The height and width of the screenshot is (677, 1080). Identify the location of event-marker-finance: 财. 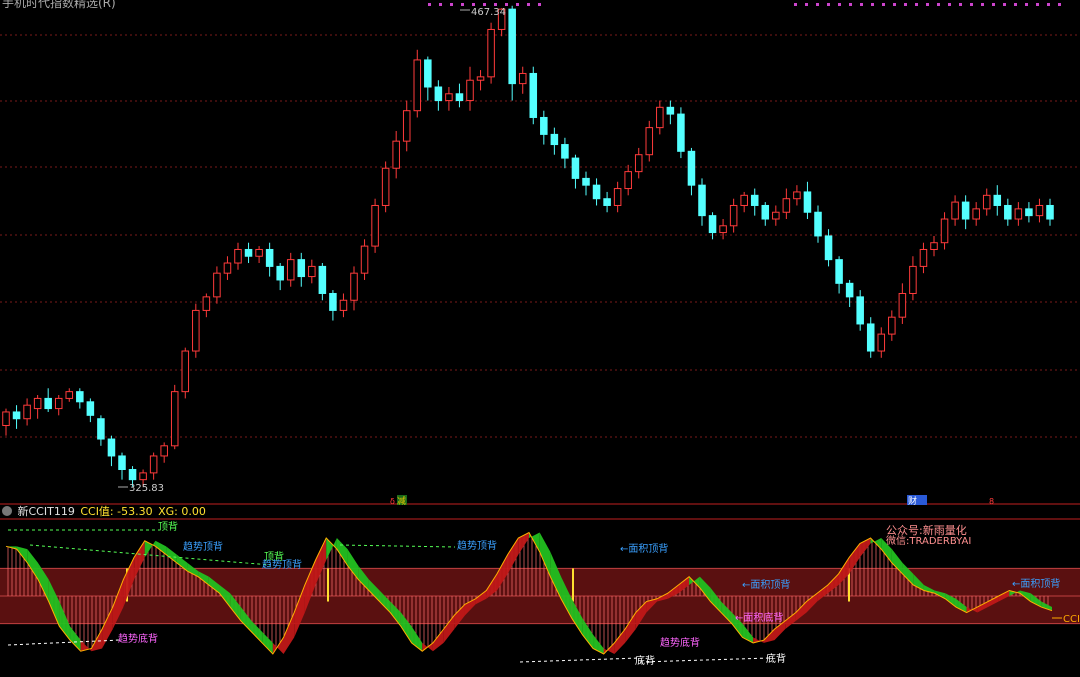
(912, 501).